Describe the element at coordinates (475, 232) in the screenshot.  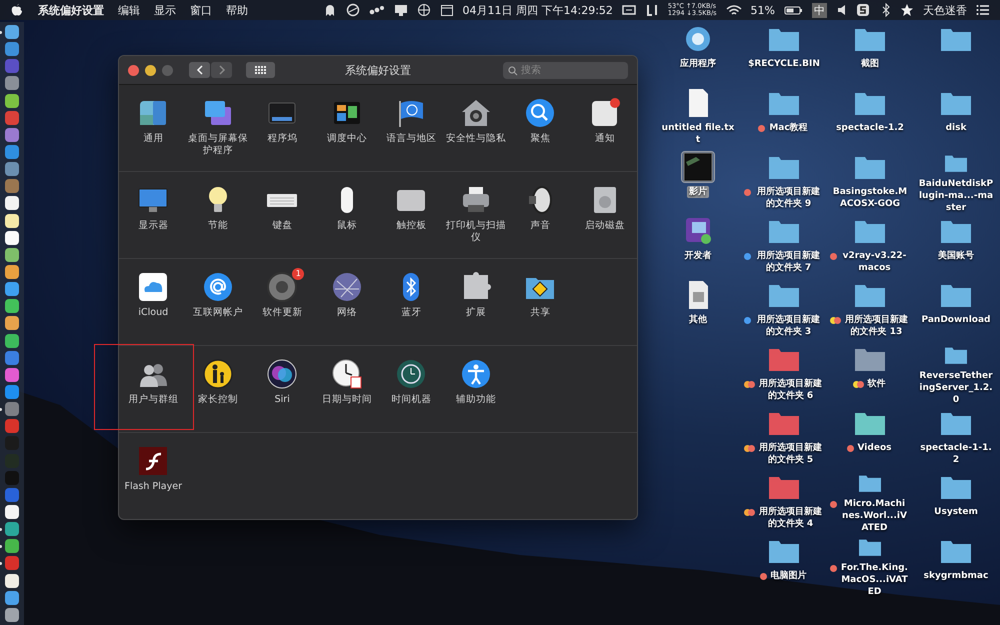
I see `preference-label: 打印机与扫描仪` at that location.